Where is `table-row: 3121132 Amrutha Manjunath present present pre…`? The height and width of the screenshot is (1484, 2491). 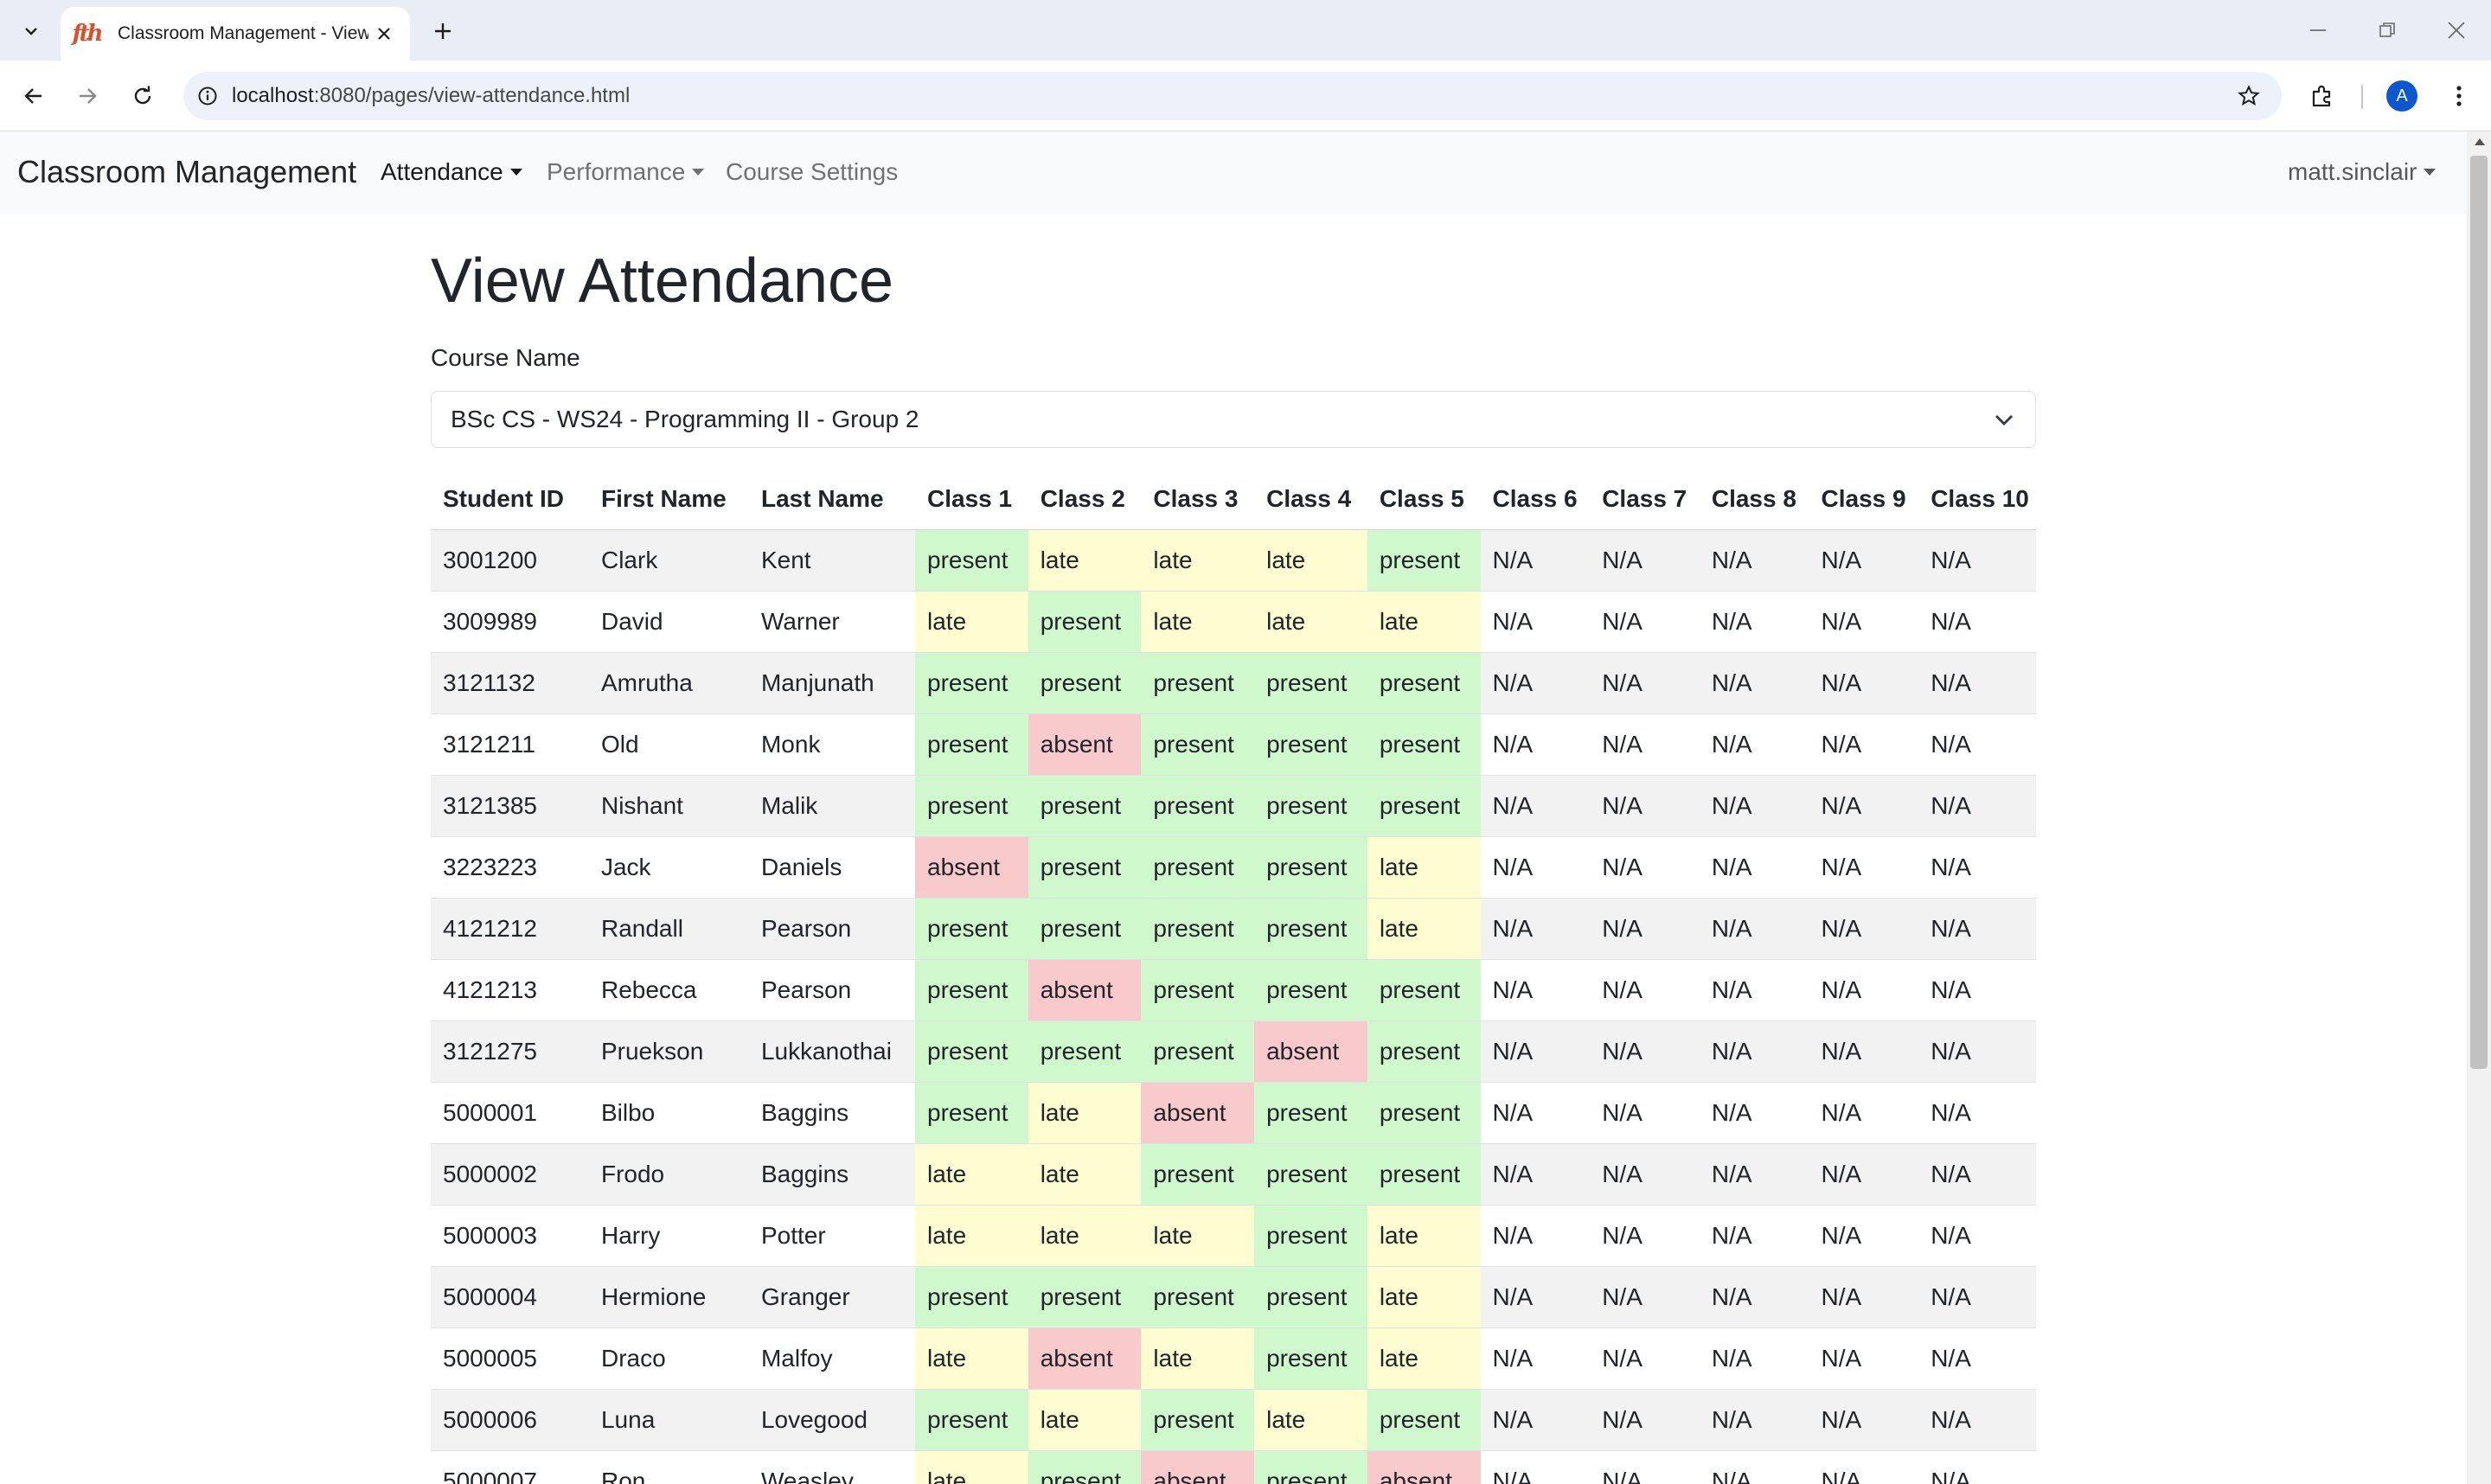 table-row: 3121132 Amrutha Manjunath present present pre… is located at coordinates (1233, 683).